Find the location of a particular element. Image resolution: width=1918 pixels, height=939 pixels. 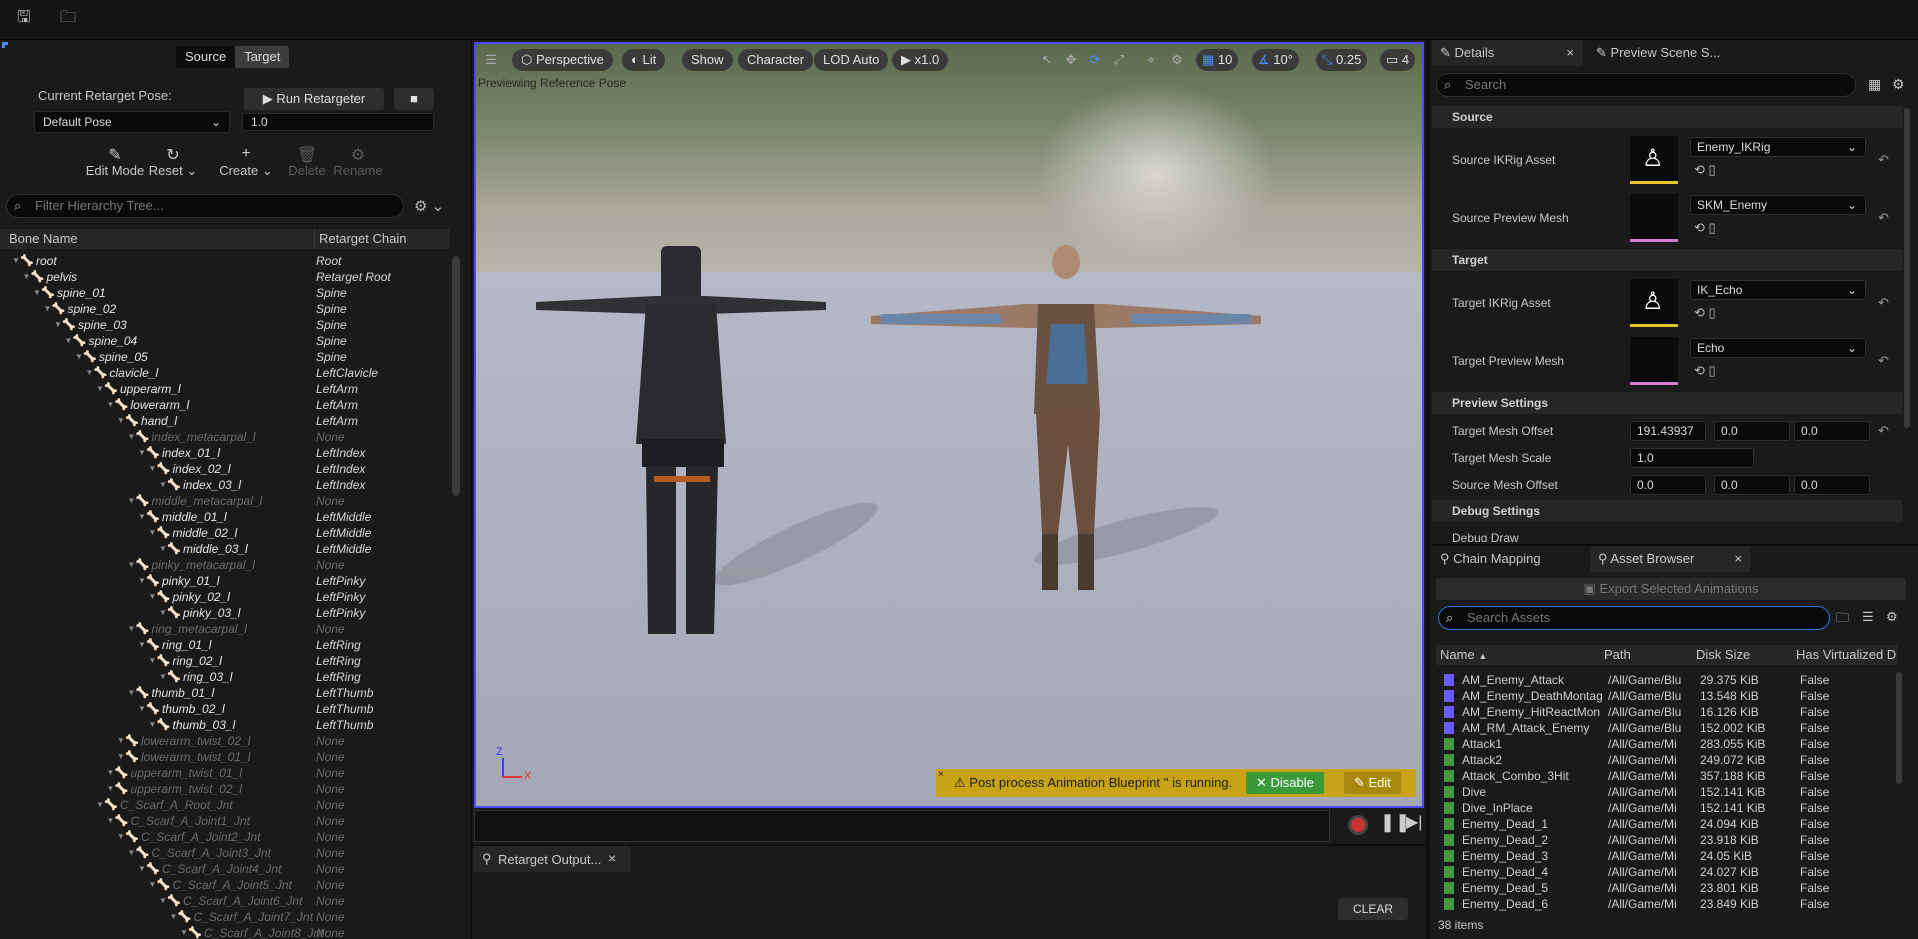

source-ikrig-thumbnail: ♙ is located at coordinates (1654, 160).